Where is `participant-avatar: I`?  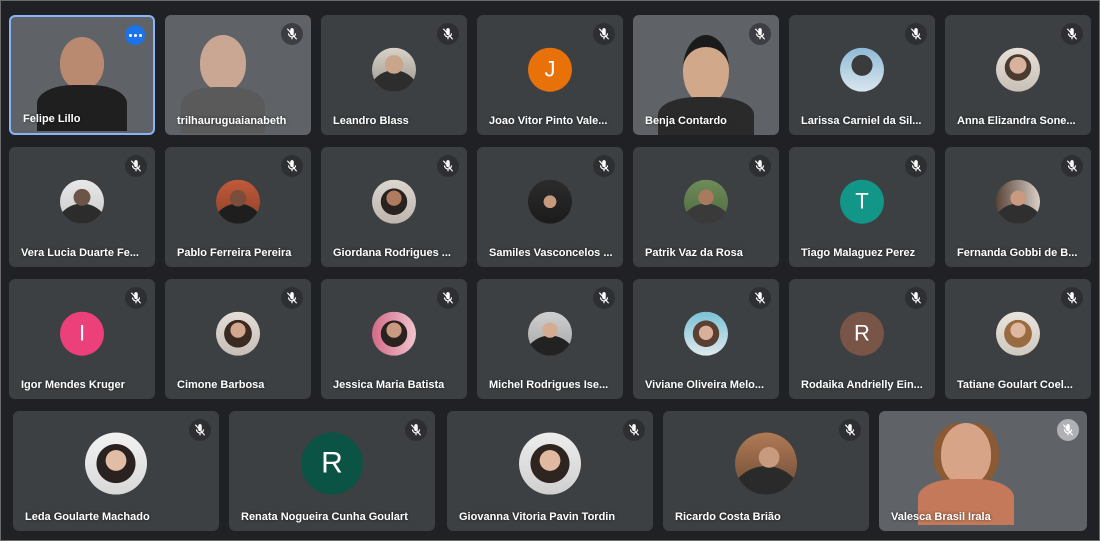 participant-avatar: I is located at coordinates (82, 333).